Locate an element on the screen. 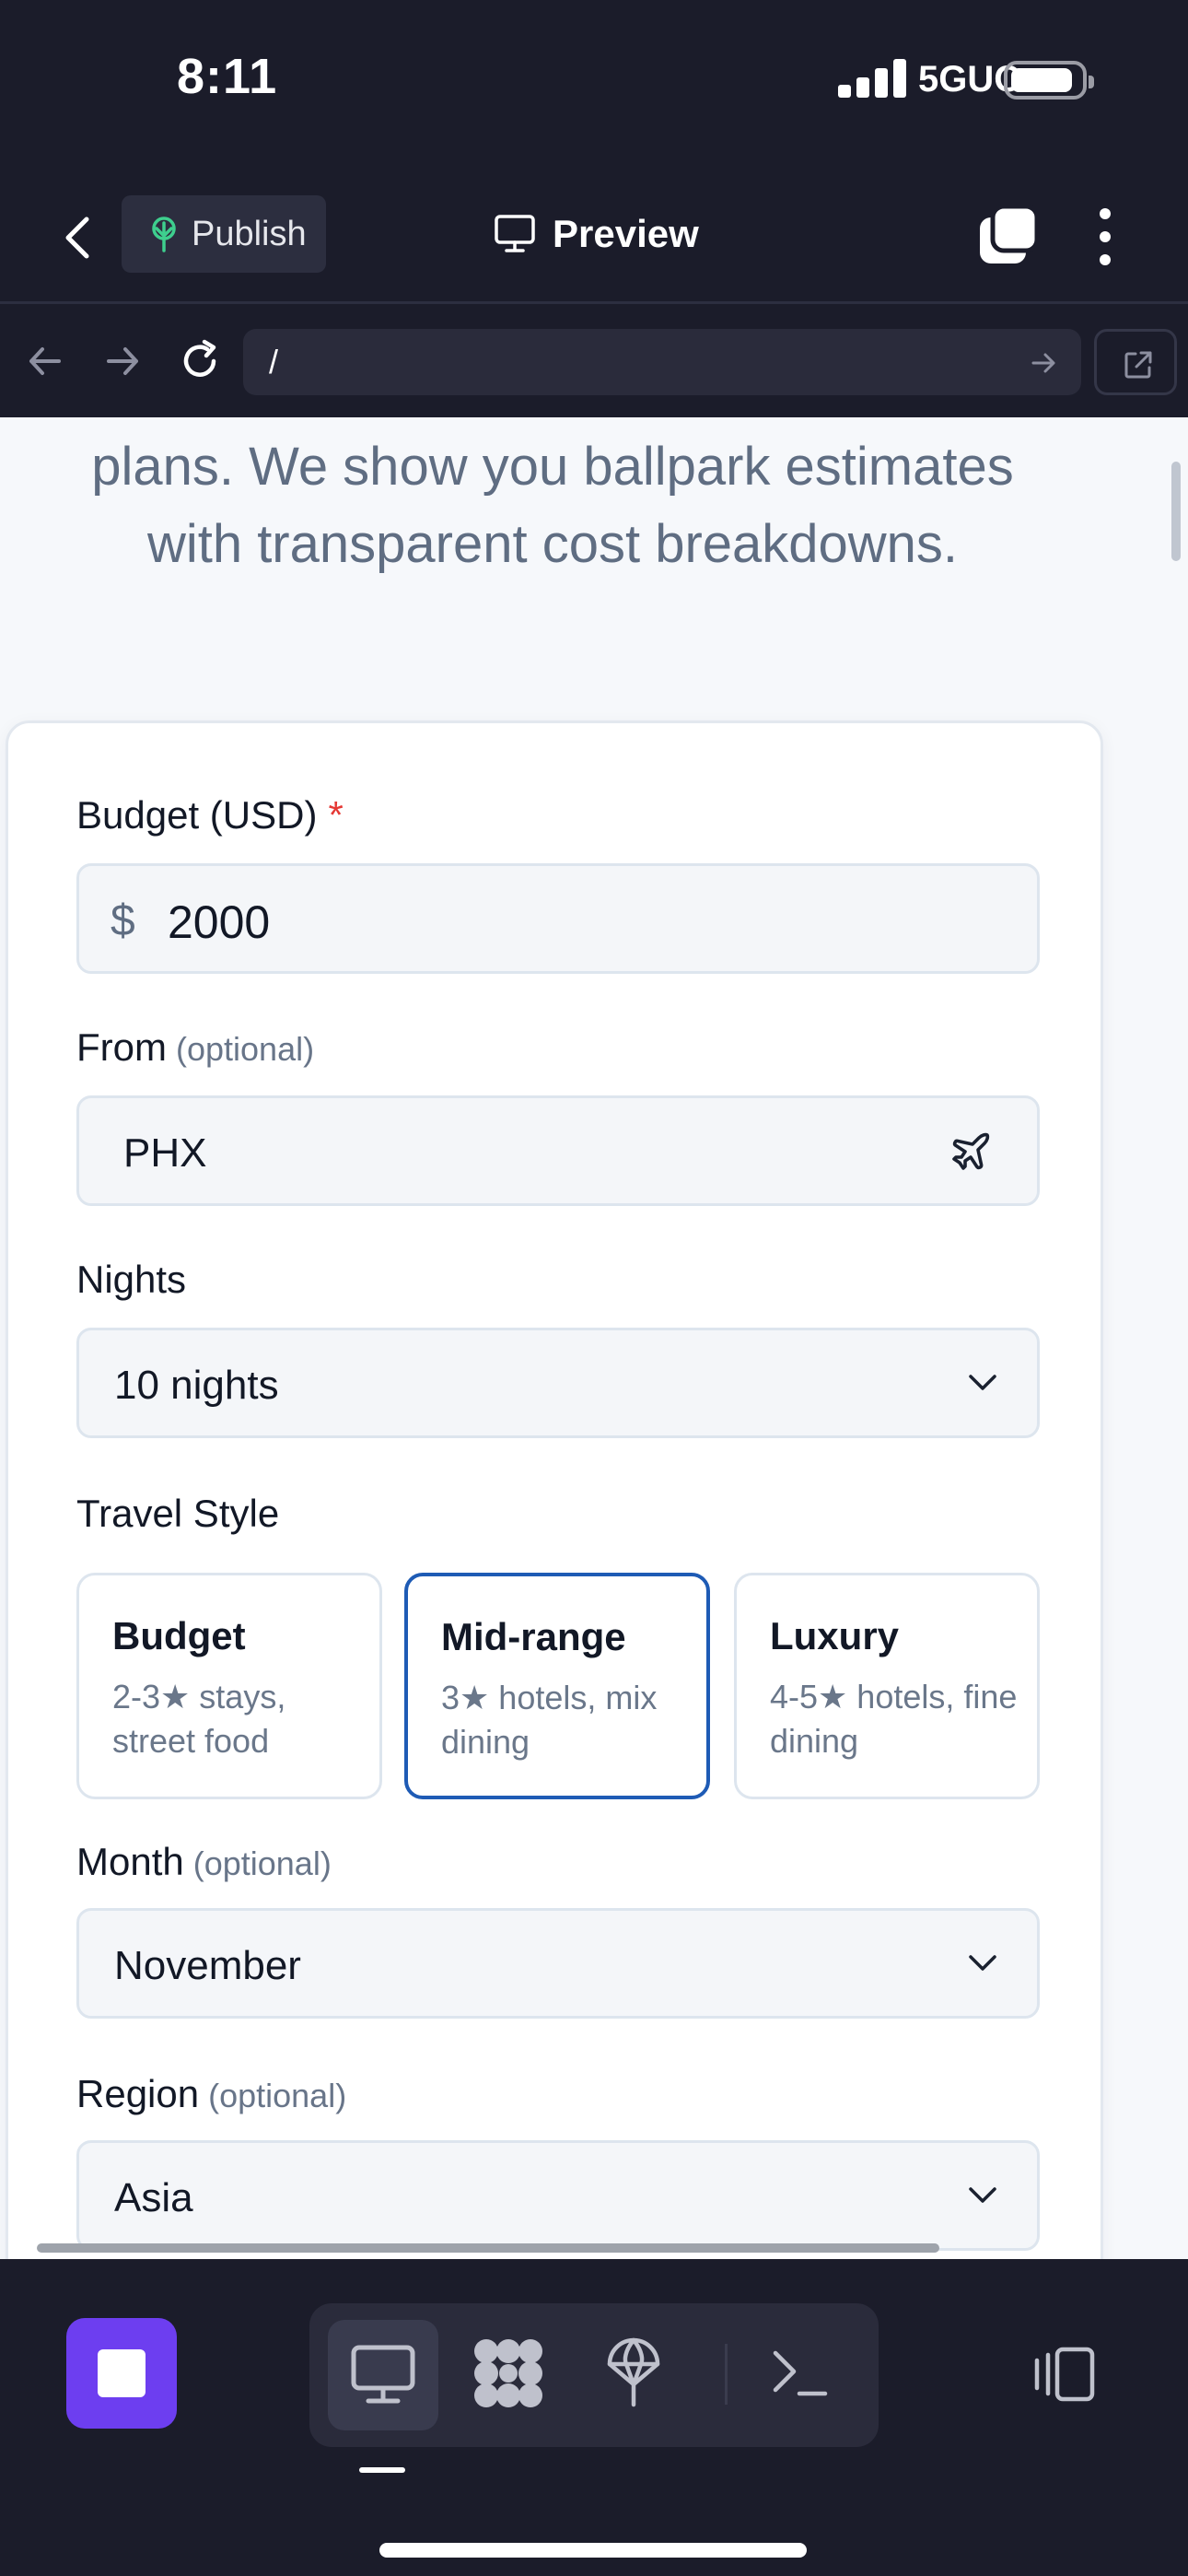  style-option-desc: 4-5★ hotels, fine dining is located at coordinates (894, 1719).